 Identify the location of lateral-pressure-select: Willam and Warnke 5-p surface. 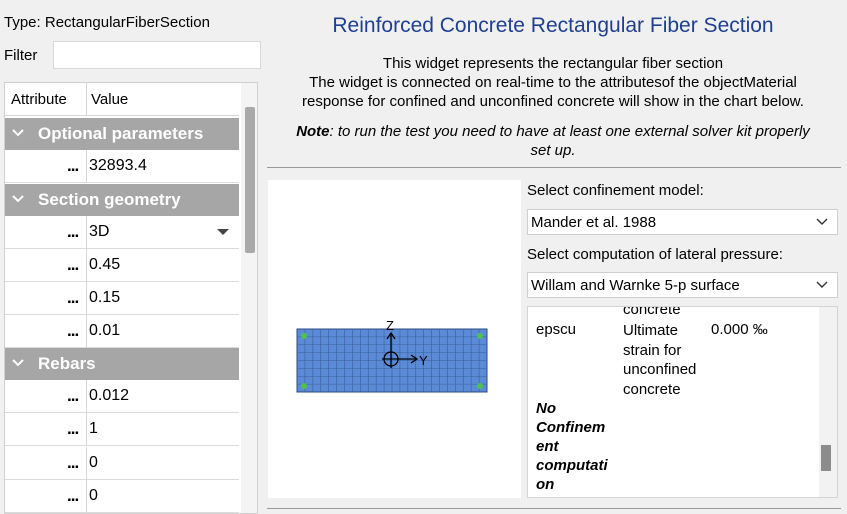
(682, 285).